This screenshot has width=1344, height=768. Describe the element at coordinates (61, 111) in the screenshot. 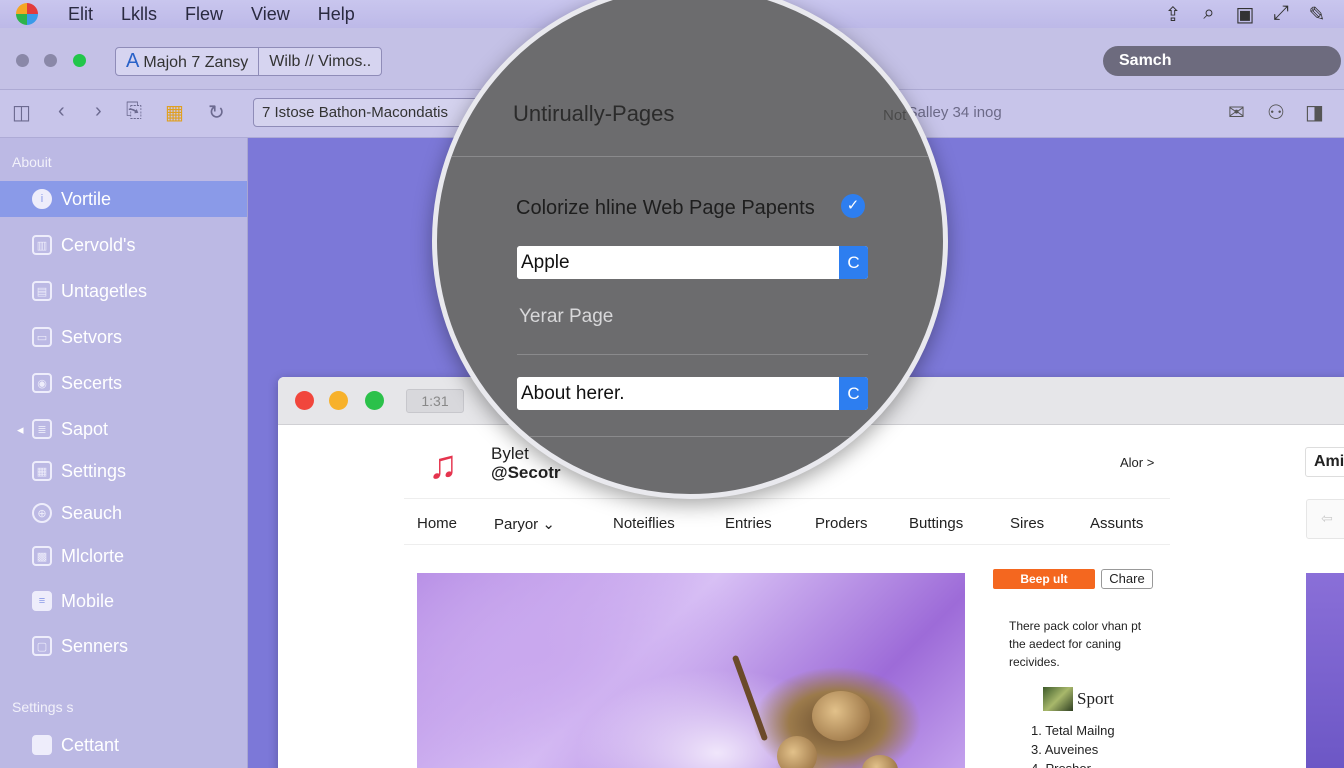

I see `back-icon: ‹` at that location.